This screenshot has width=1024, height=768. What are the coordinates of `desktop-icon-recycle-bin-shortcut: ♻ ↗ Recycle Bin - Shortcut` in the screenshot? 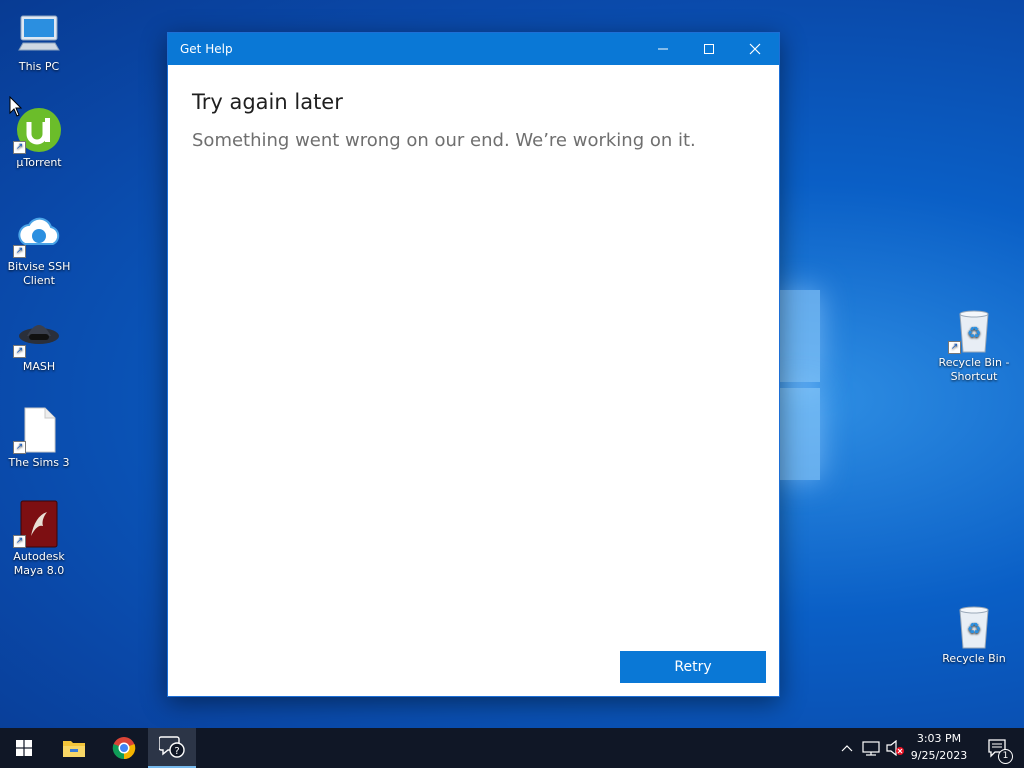 It's located at (974, 345).